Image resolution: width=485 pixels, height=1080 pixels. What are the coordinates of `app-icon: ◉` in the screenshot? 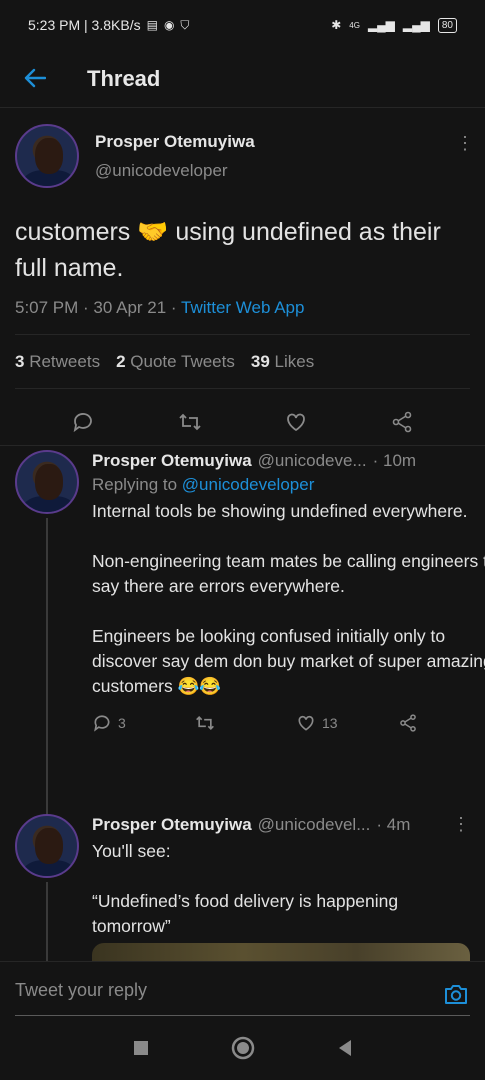 It's located at (169, 25).